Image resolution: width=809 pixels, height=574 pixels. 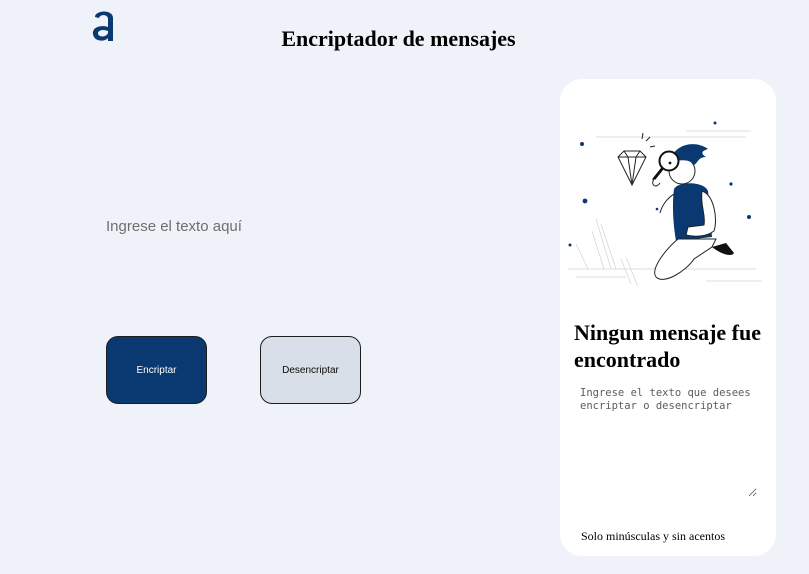 I want to click on encrypt-button: Encriptar, so click(x=156, y=370).